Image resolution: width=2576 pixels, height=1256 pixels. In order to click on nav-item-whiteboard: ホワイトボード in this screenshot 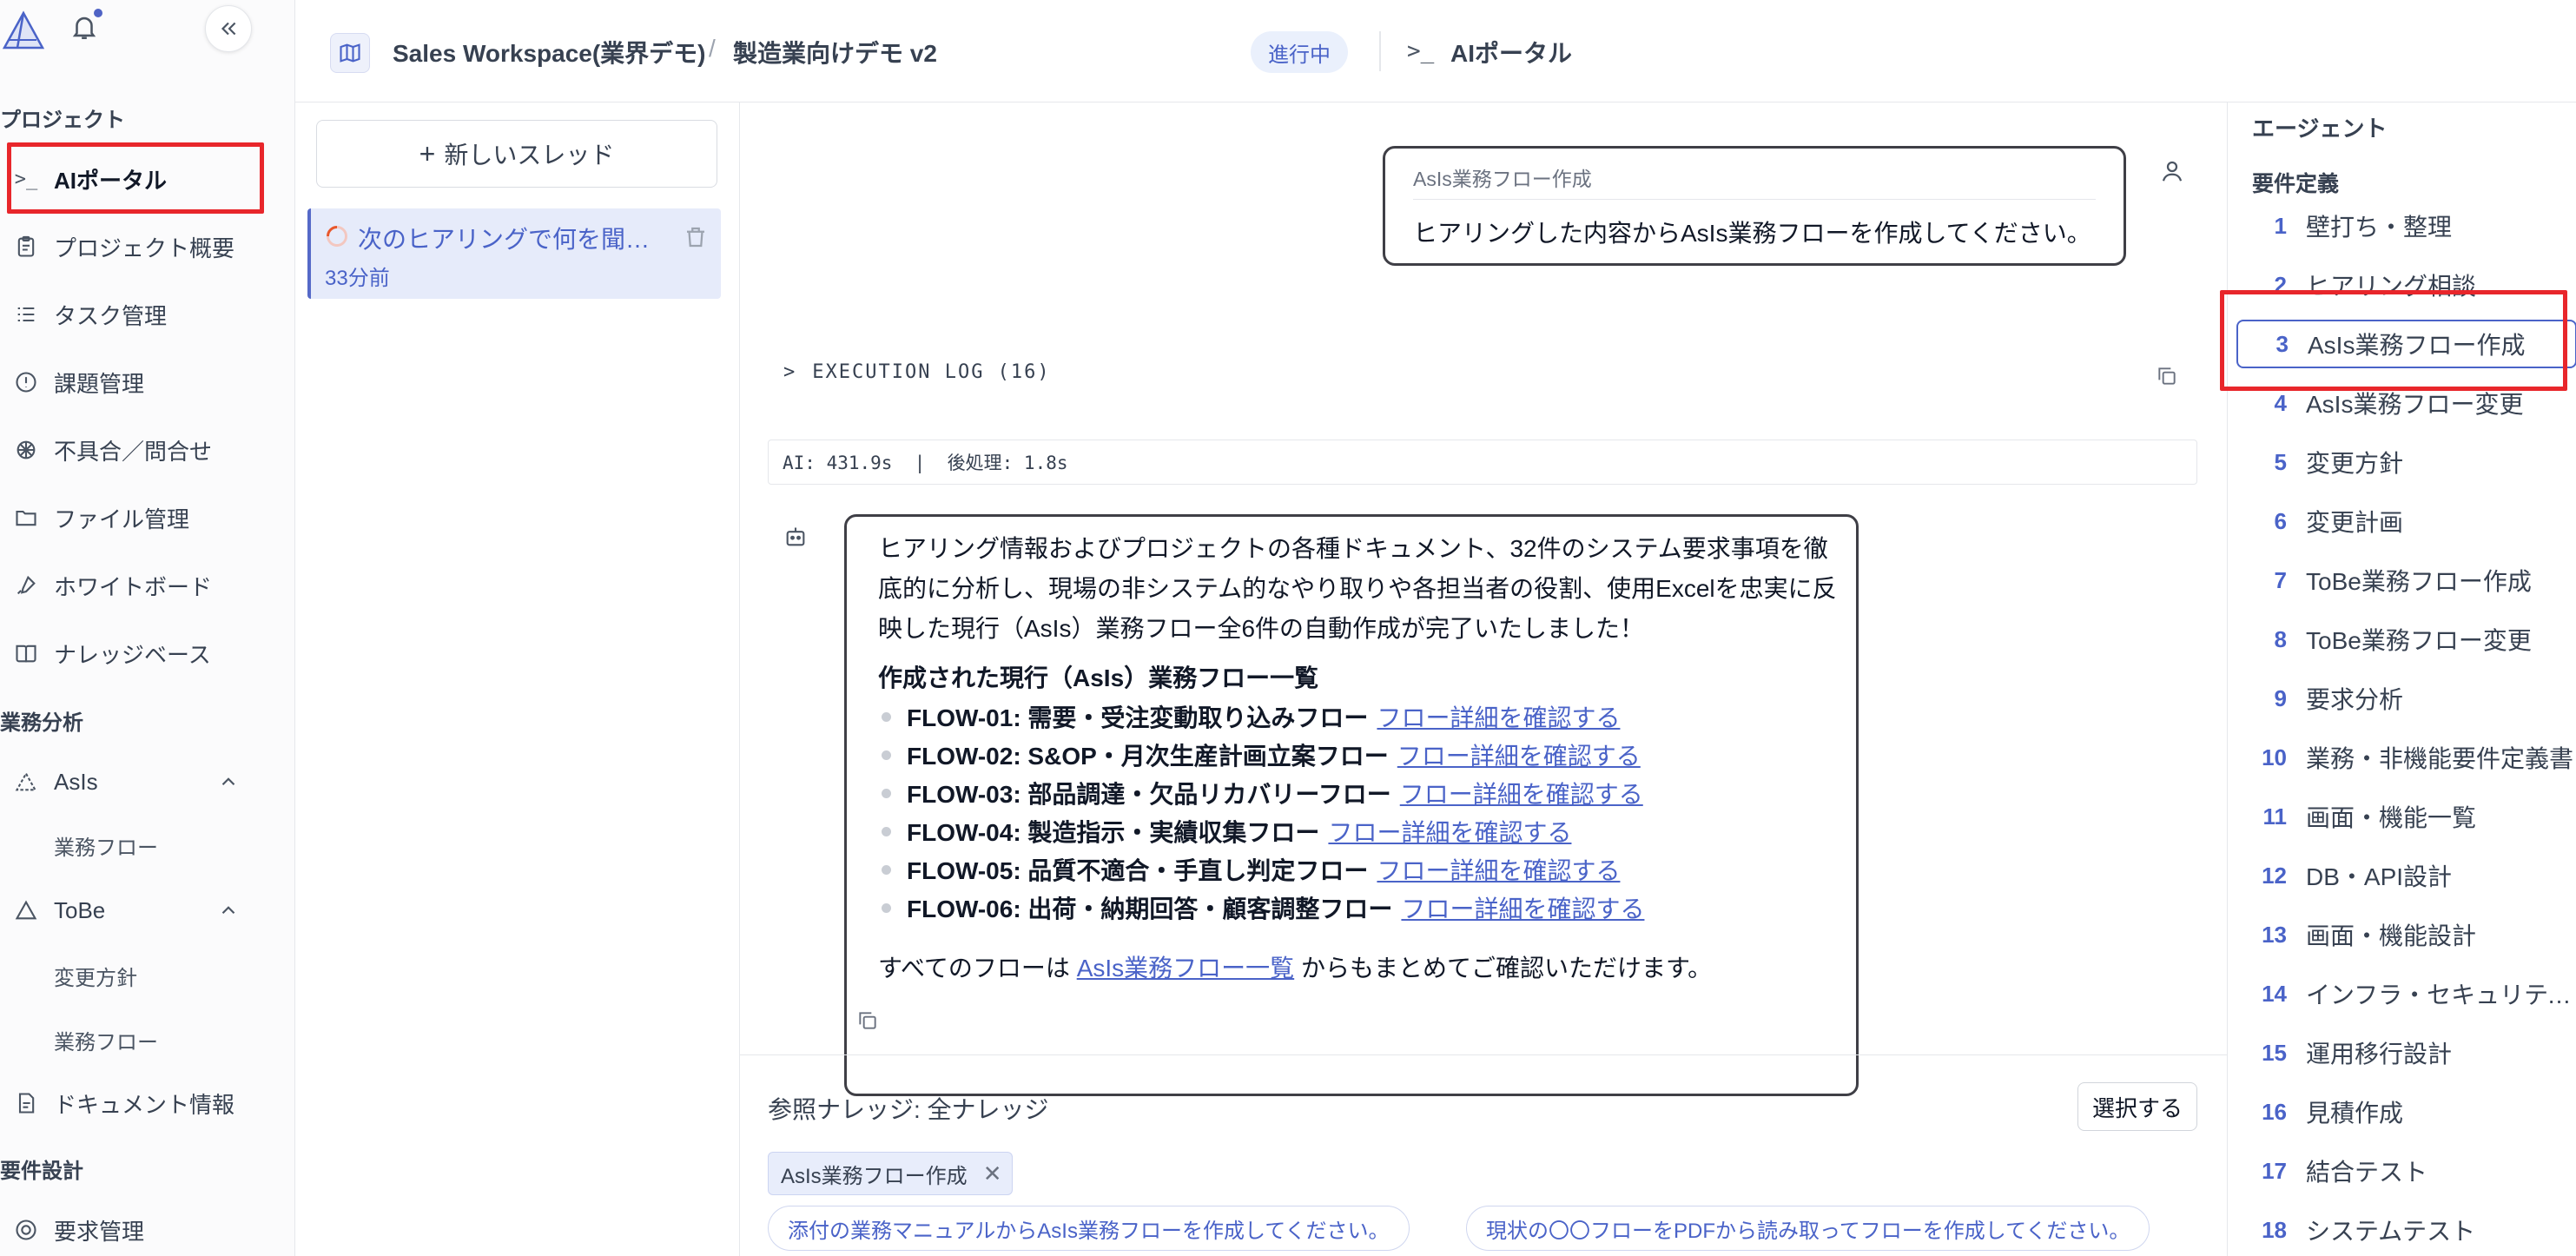, I will do `click(143, 585)`.